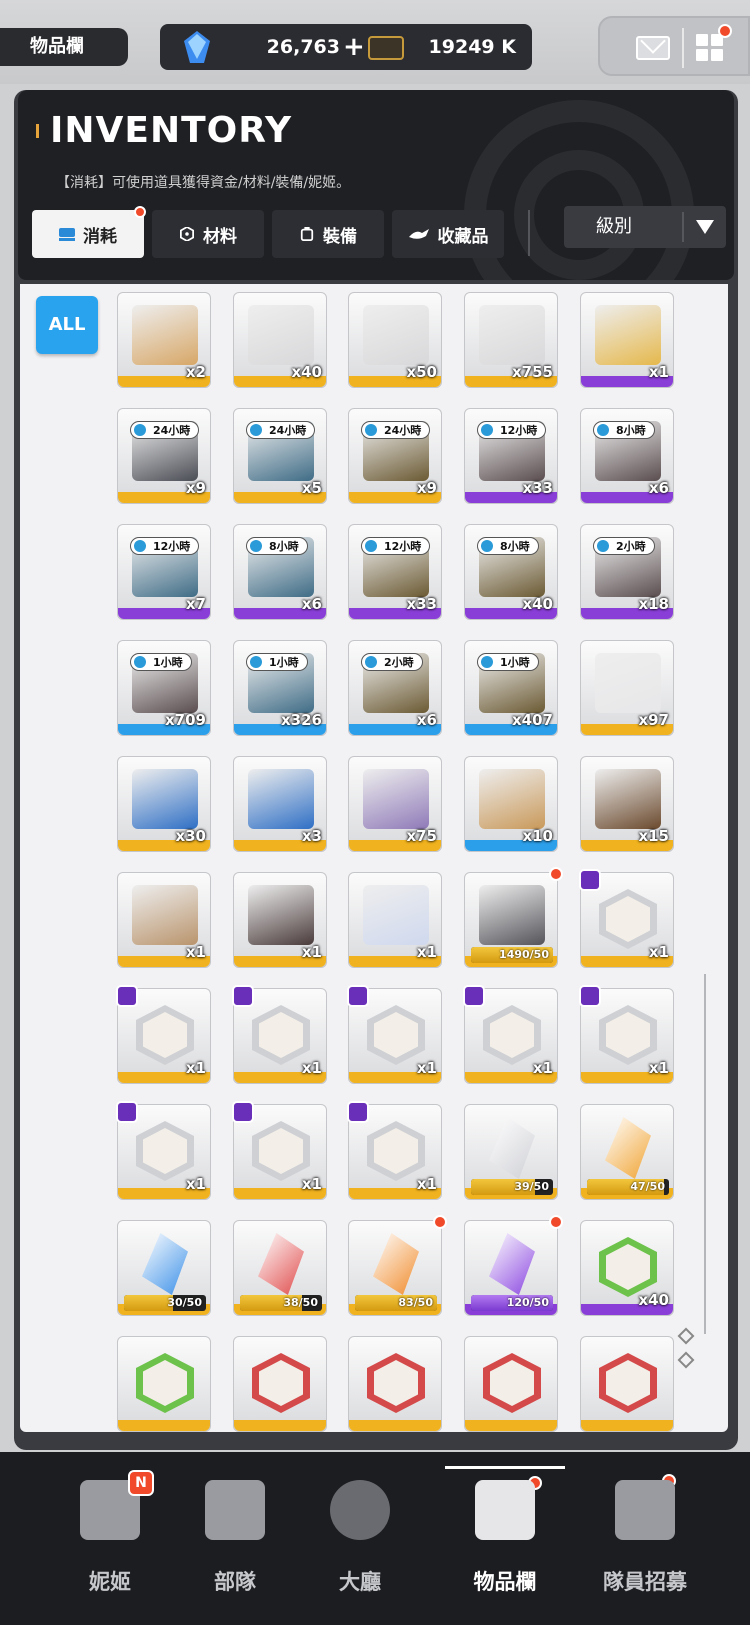  Describe the element at coordinates (524, 954) in the screenshot. I see `progress-text: 1490/50` at that location.